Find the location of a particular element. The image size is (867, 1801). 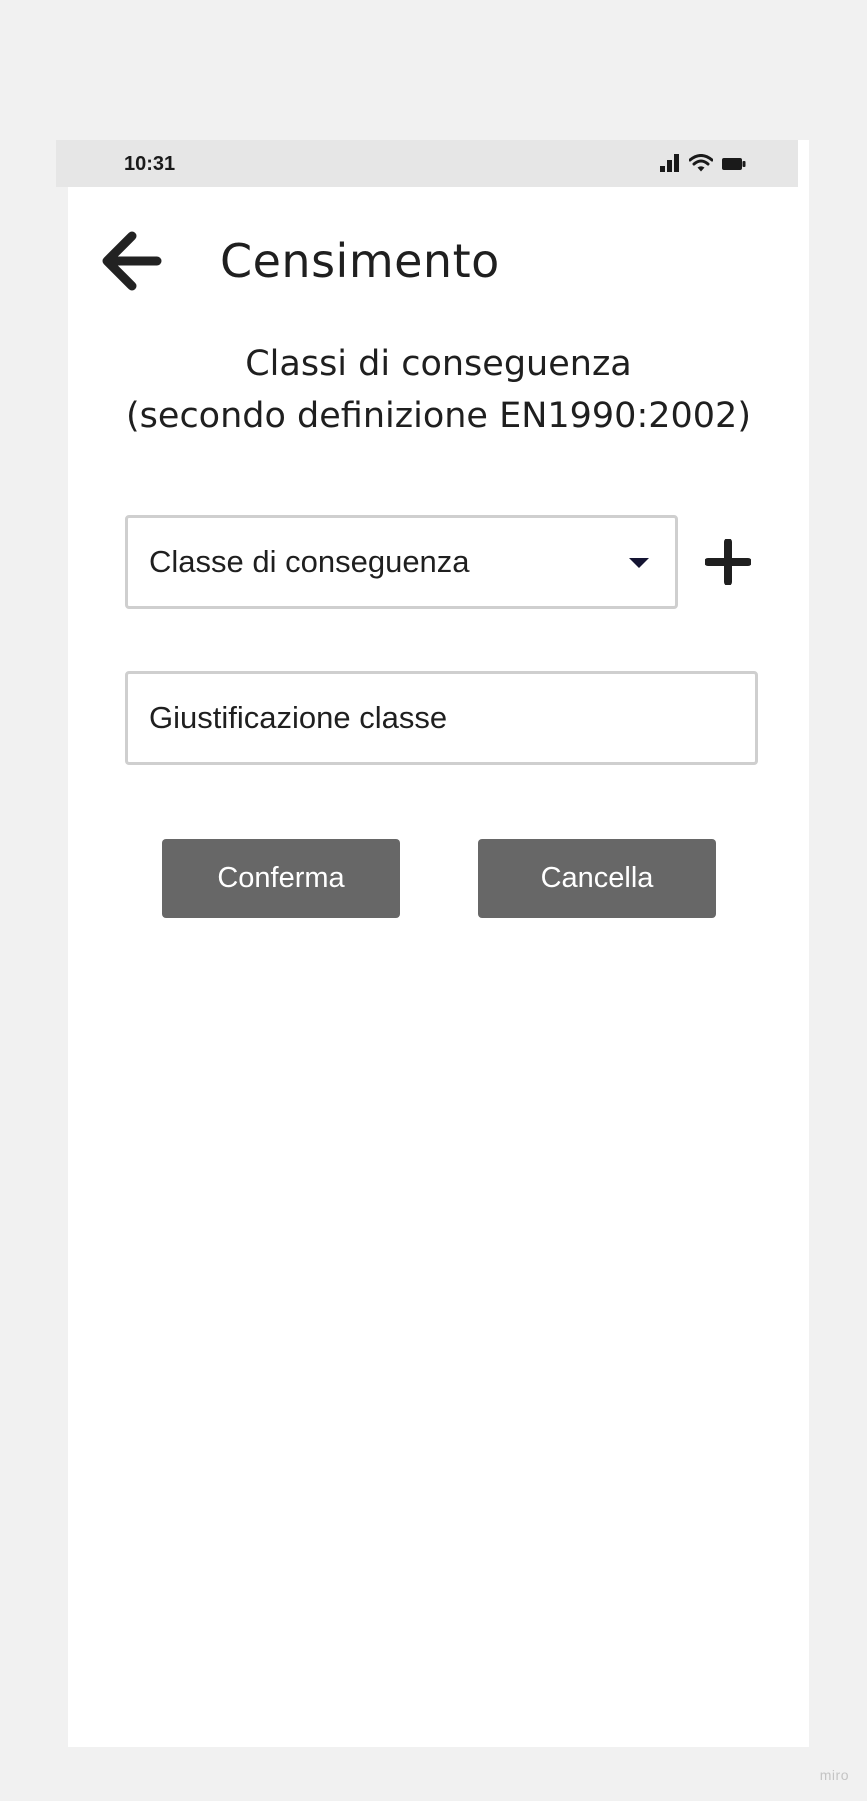

justification-input: Giustificazione classe is located at coordinates (441, 718).